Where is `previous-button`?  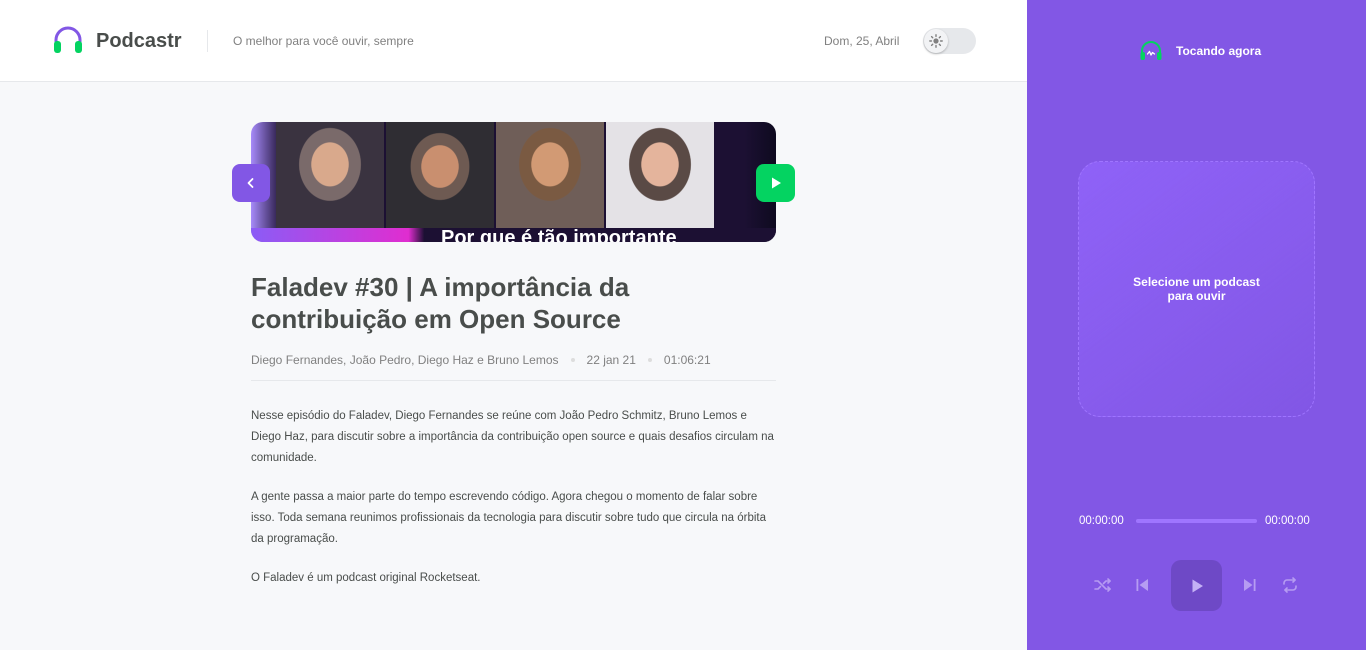
previous-button is located at coordinates (1142, 585).